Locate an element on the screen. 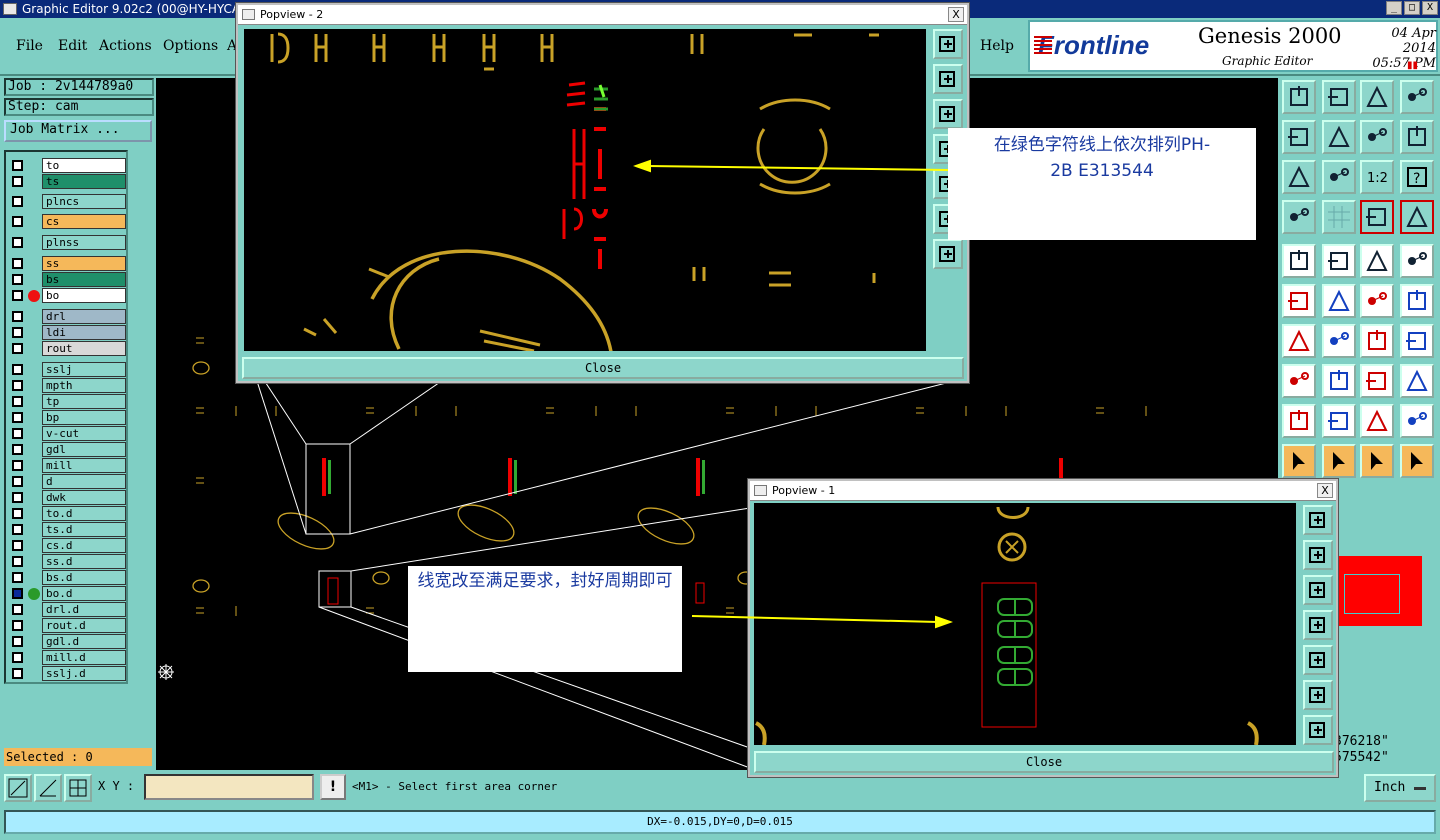 The width and height of the screenshot is (1440, 840). layer-name: mpth is located at coordinates (84, 385).